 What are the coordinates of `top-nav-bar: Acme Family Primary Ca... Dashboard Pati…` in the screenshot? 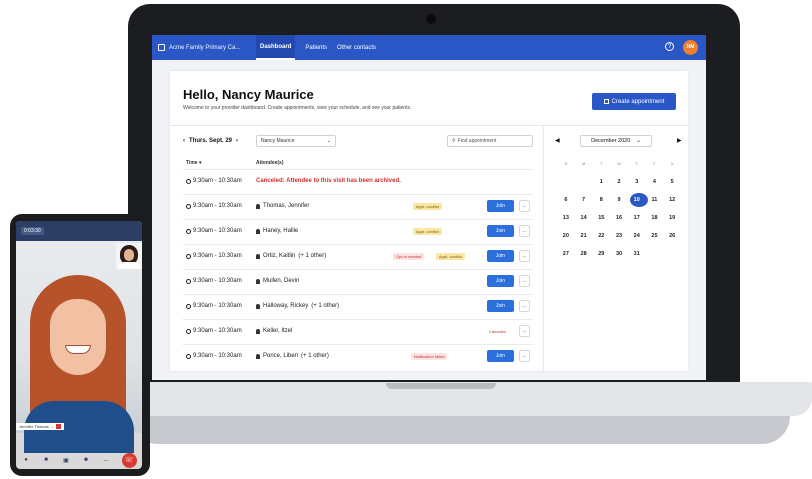 It's located at (429, 47).